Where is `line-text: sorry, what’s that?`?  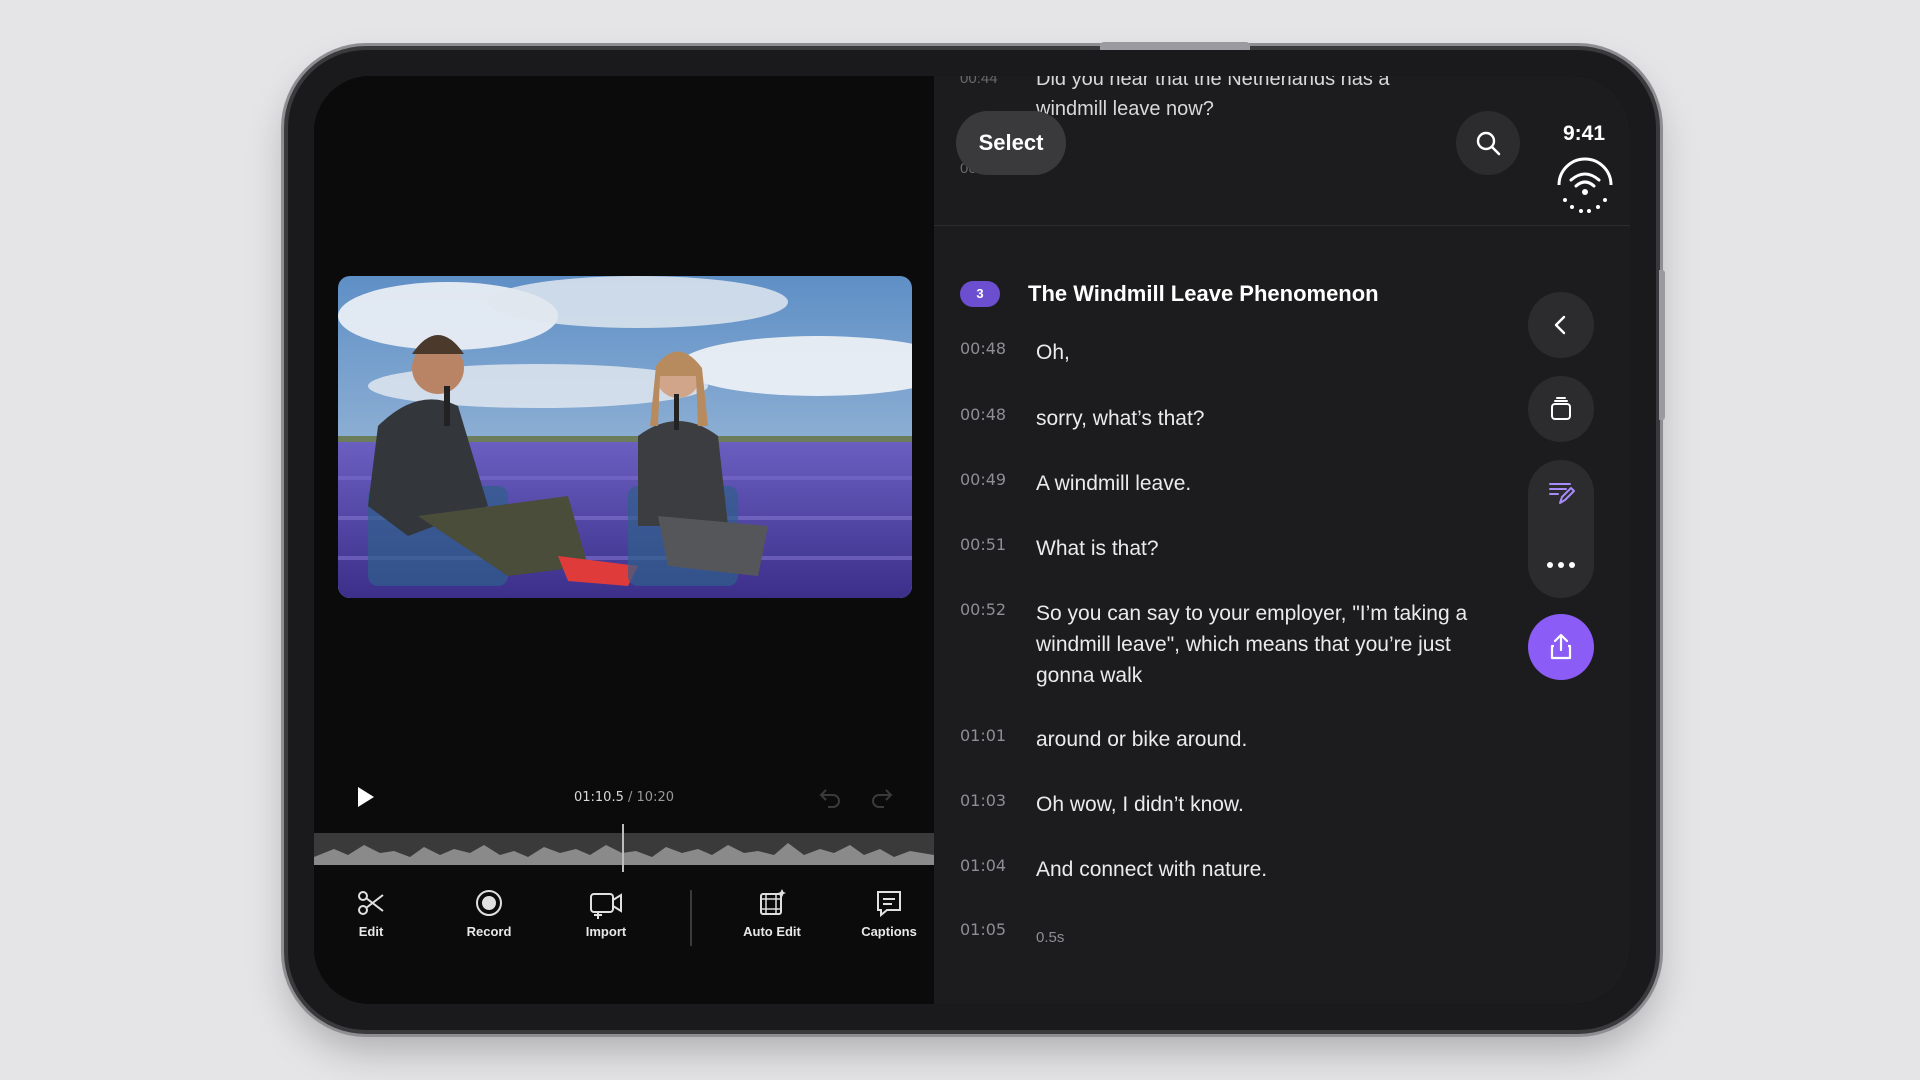 line-text: sorry, what’s that? is located at coordinates (1120, 418).